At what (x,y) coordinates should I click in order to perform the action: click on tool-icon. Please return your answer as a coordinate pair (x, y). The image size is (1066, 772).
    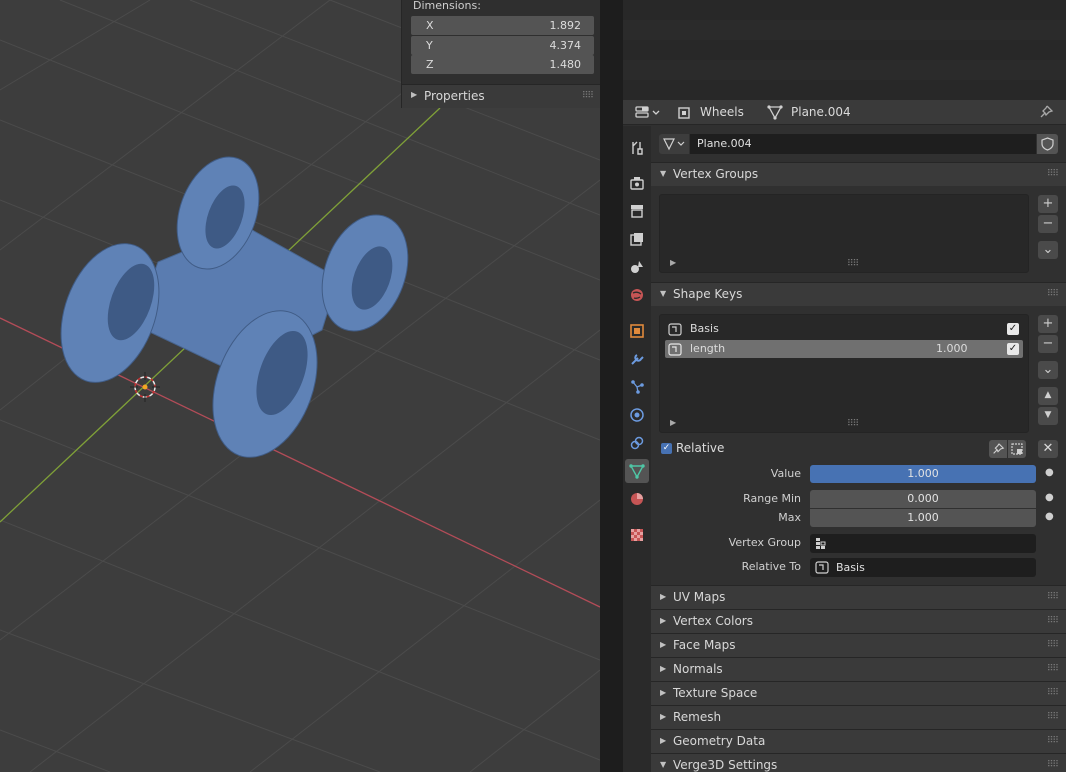
    Looking at the image, I should click on (637, 148).